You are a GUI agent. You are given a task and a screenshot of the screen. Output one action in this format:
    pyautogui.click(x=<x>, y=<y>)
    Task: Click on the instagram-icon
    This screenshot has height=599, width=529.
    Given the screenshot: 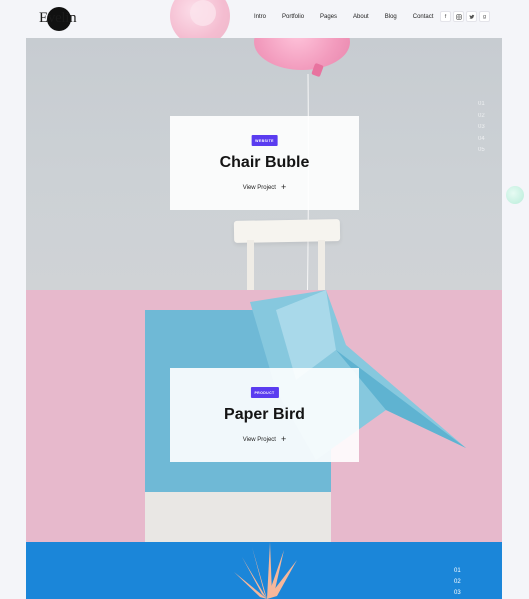 What is the action you would take?
    pyautogui.click(x=458, y=16)
    